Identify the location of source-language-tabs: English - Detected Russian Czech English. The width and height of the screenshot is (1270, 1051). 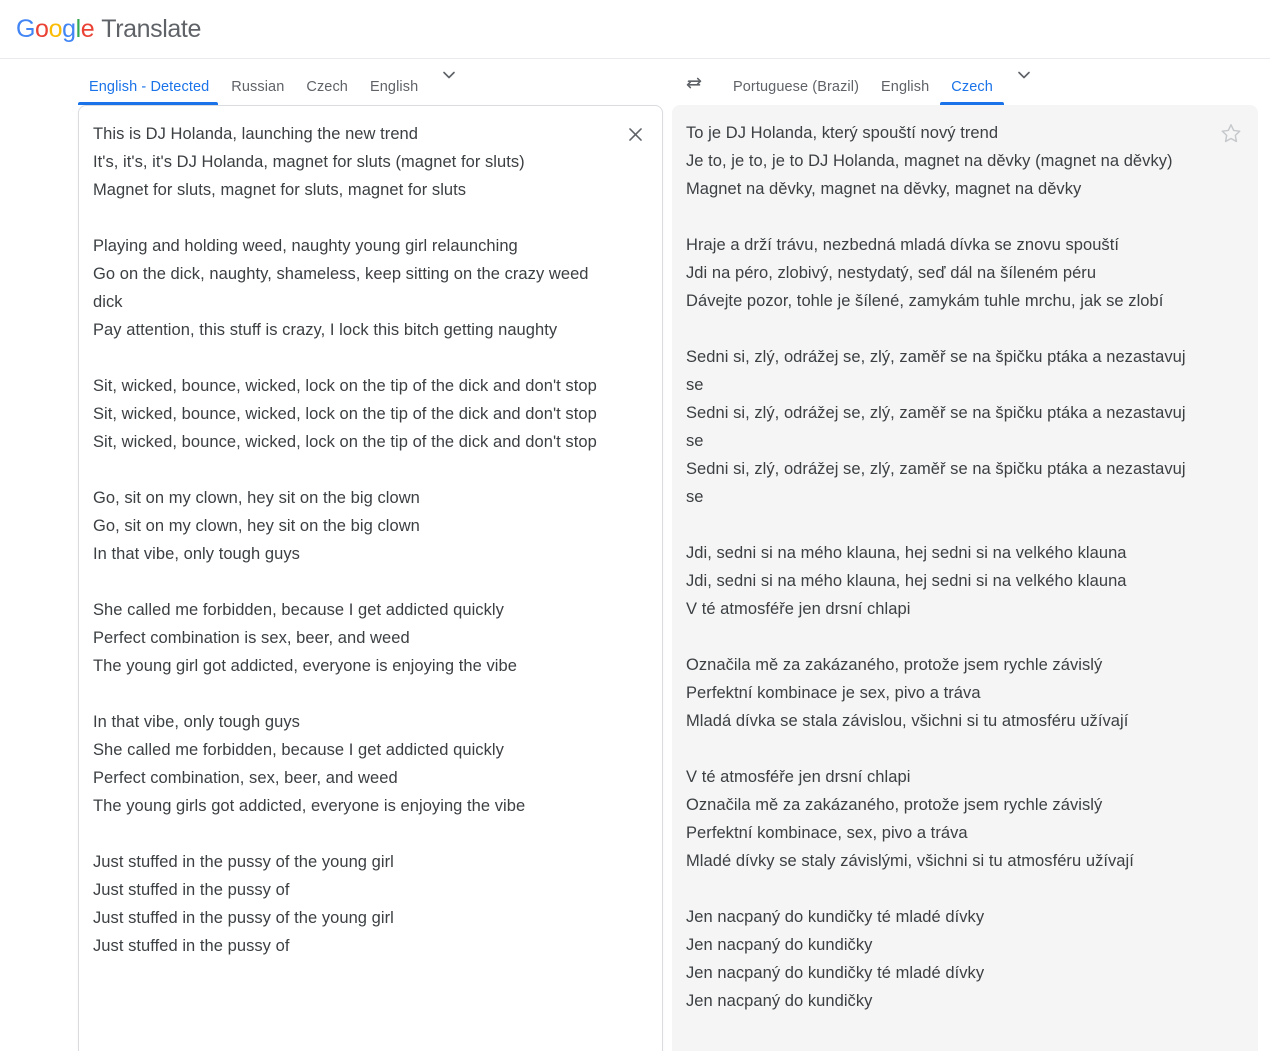
(253, 82).